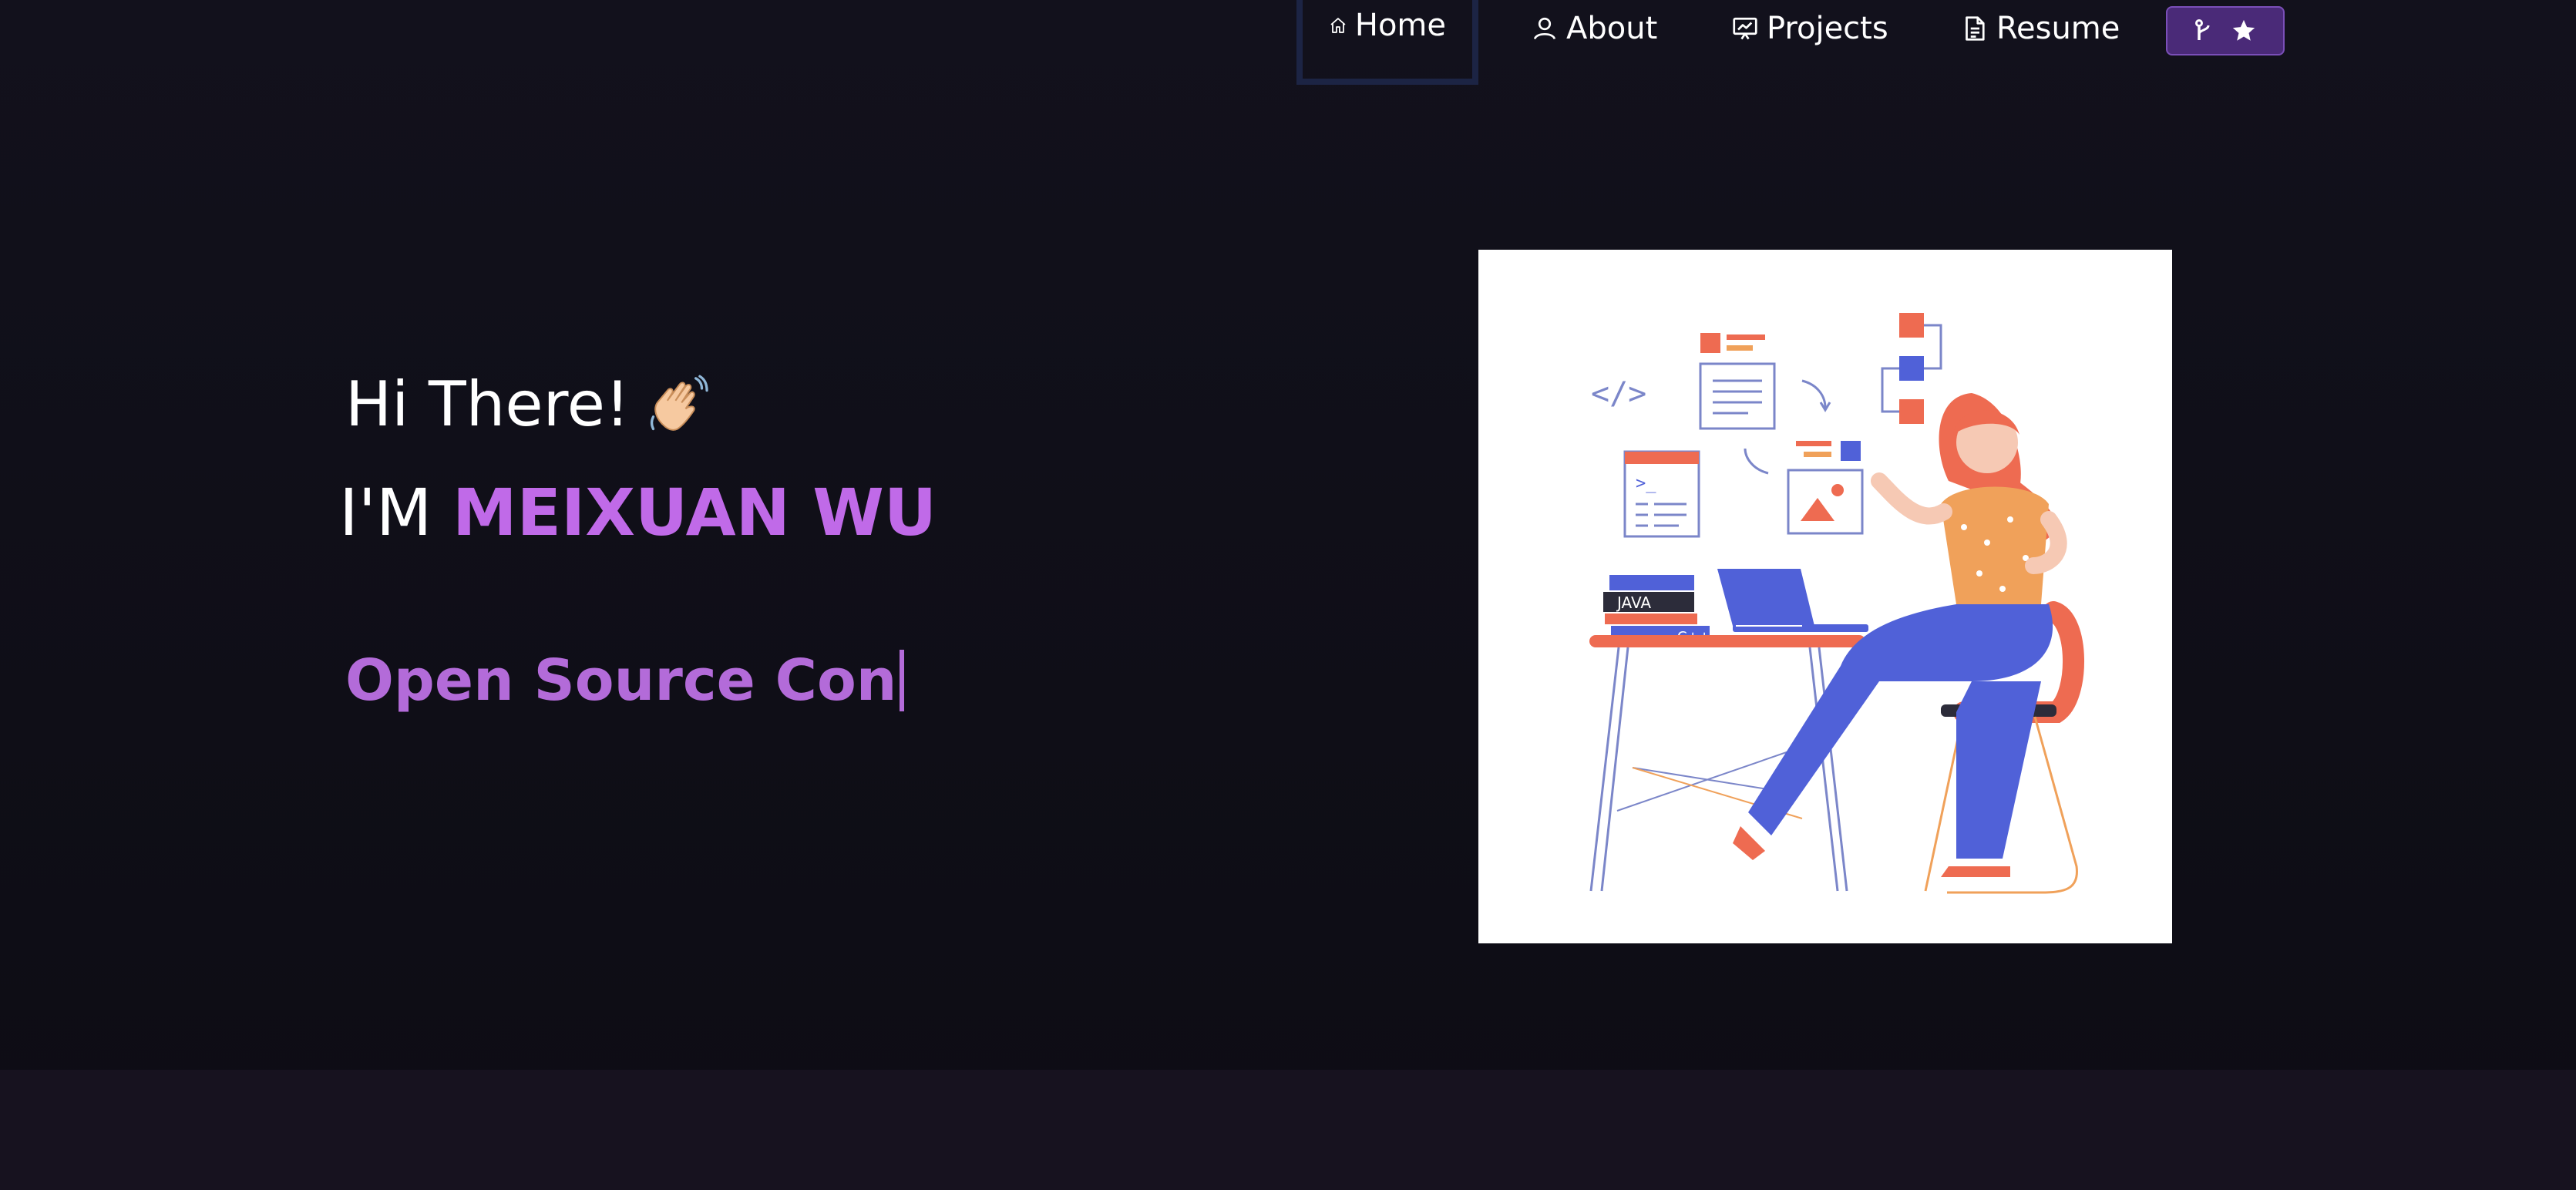 This screenshot has height=1190, width=2576. I want to click on hero-intro: I'M MEIXUAN WU, so click(638, 512).